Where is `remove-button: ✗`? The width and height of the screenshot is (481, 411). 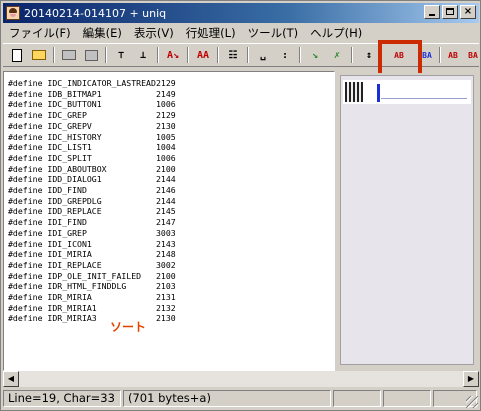 remove-button: ✗ is located at coordinates (337, 55).